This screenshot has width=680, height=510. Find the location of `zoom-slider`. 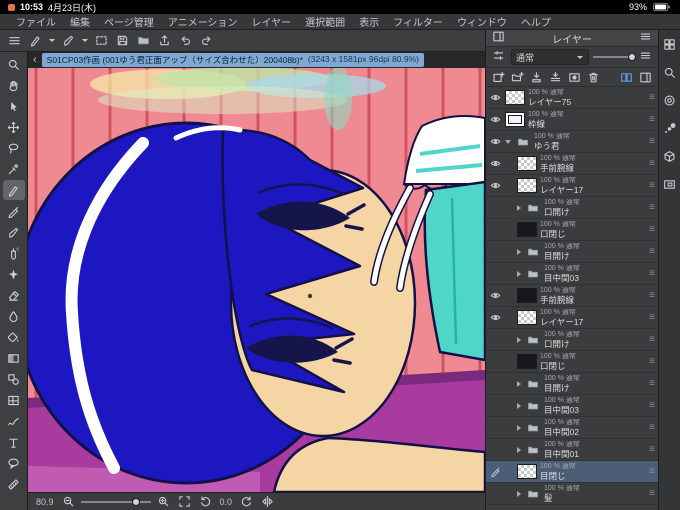

zoom-slider is located at coordinates (115, 502).